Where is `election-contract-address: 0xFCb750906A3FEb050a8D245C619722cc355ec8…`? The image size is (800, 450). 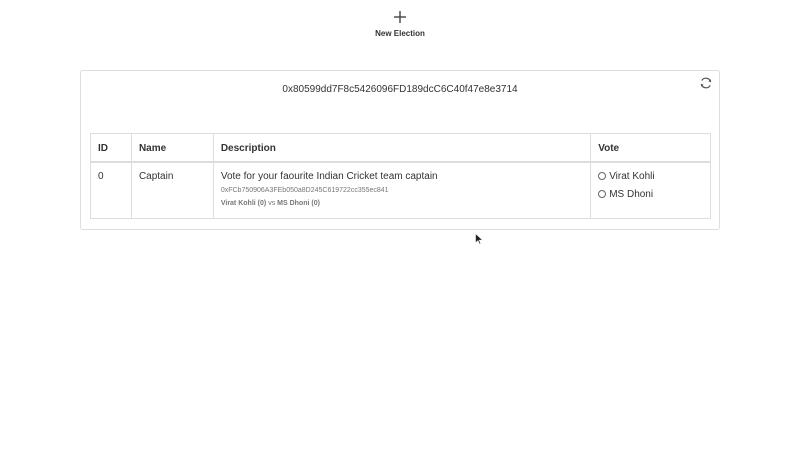 election-contract-address: 0xFCb750906A3FEb050a8D245C619722cc355ec8… is located at coordinates (304, 190).